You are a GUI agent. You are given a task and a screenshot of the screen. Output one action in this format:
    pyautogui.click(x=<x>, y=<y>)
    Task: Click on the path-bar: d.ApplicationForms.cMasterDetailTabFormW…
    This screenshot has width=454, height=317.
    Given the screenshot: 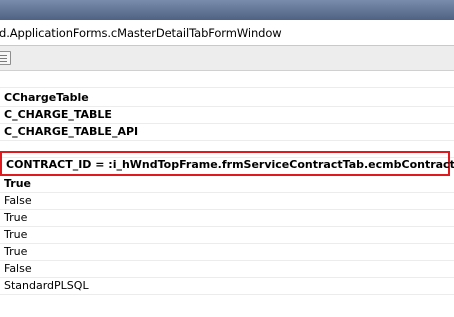 What is the action you would take?
    pyautogui.click(x=227, y=33)
    